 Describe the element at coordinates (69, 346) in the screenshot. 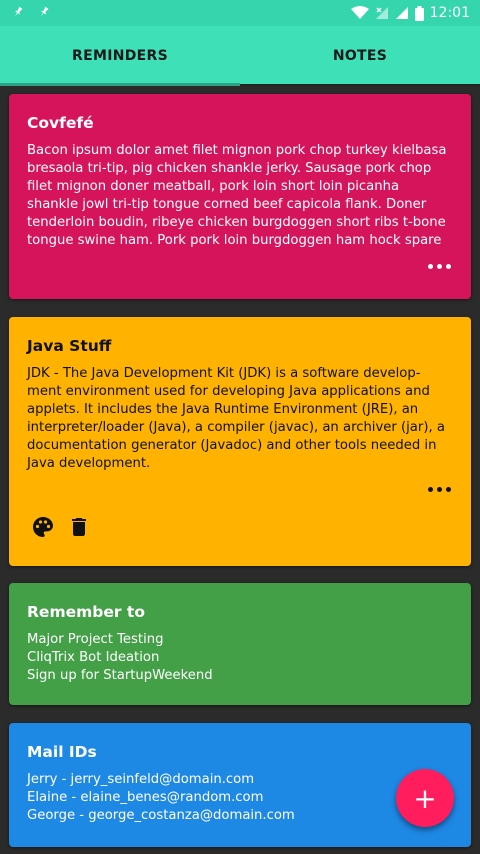

I see `note-title: Java Stuff` at that location.